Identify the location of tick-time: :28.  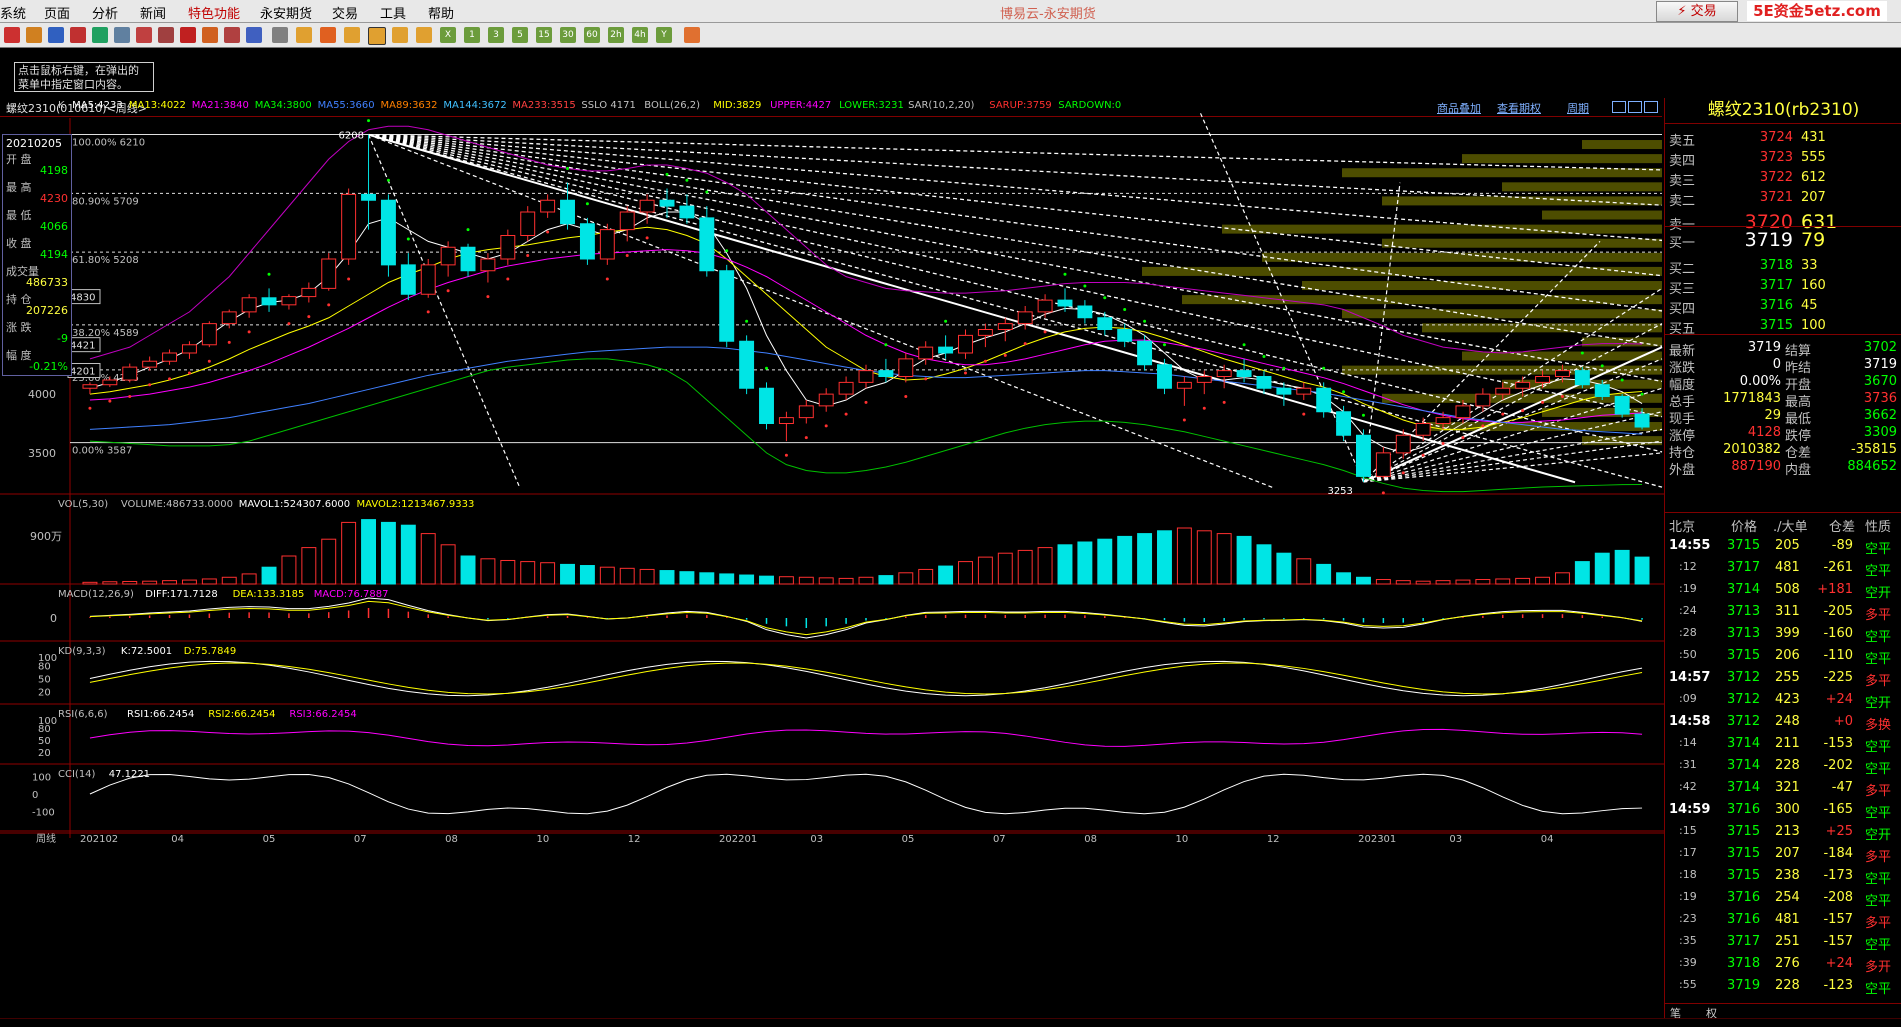
(1688, 632).